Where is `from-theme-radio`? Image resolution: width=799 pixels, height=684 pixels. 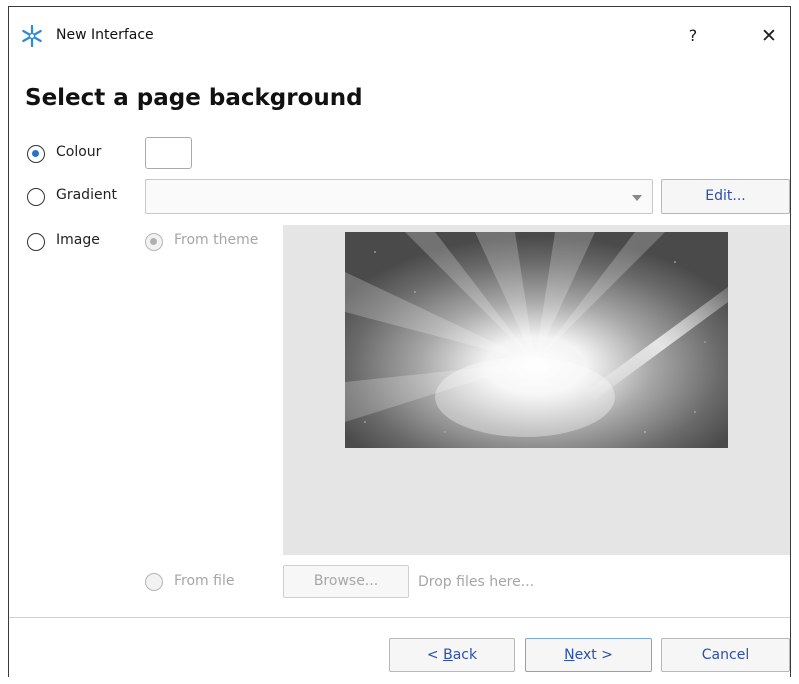 from-theme-radio is located at coordinates (154, 242).